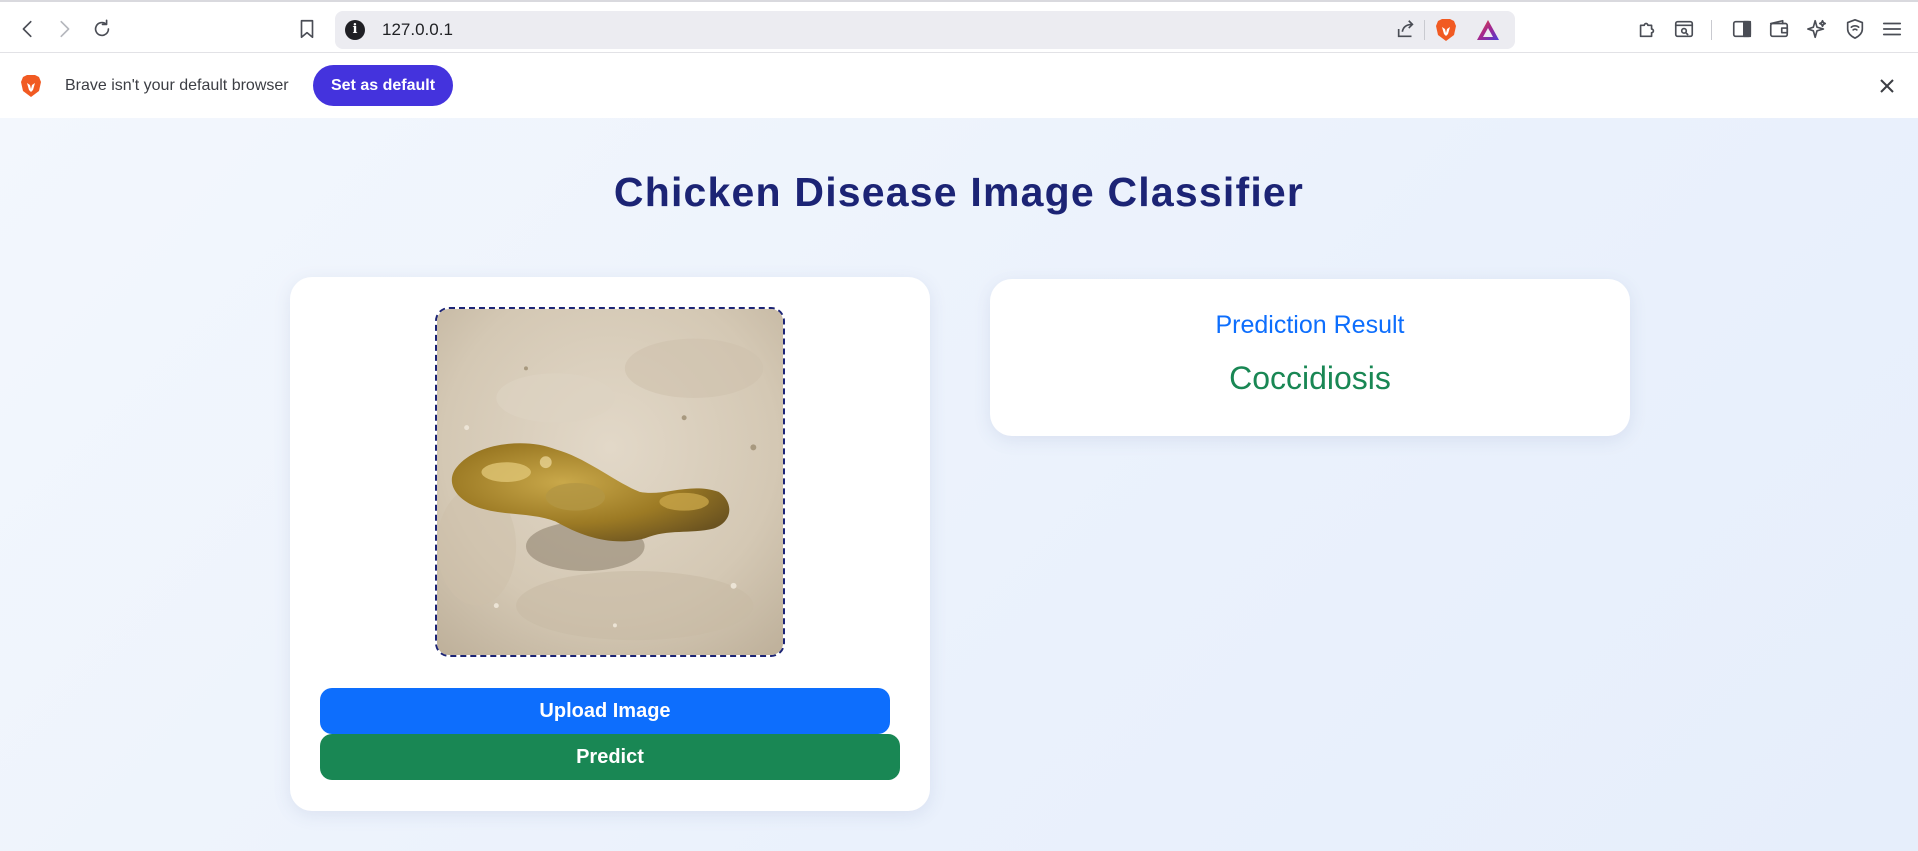  Describe the element at coordinates (1406, 31) in the screenshot. I see `share-icon` at that location.